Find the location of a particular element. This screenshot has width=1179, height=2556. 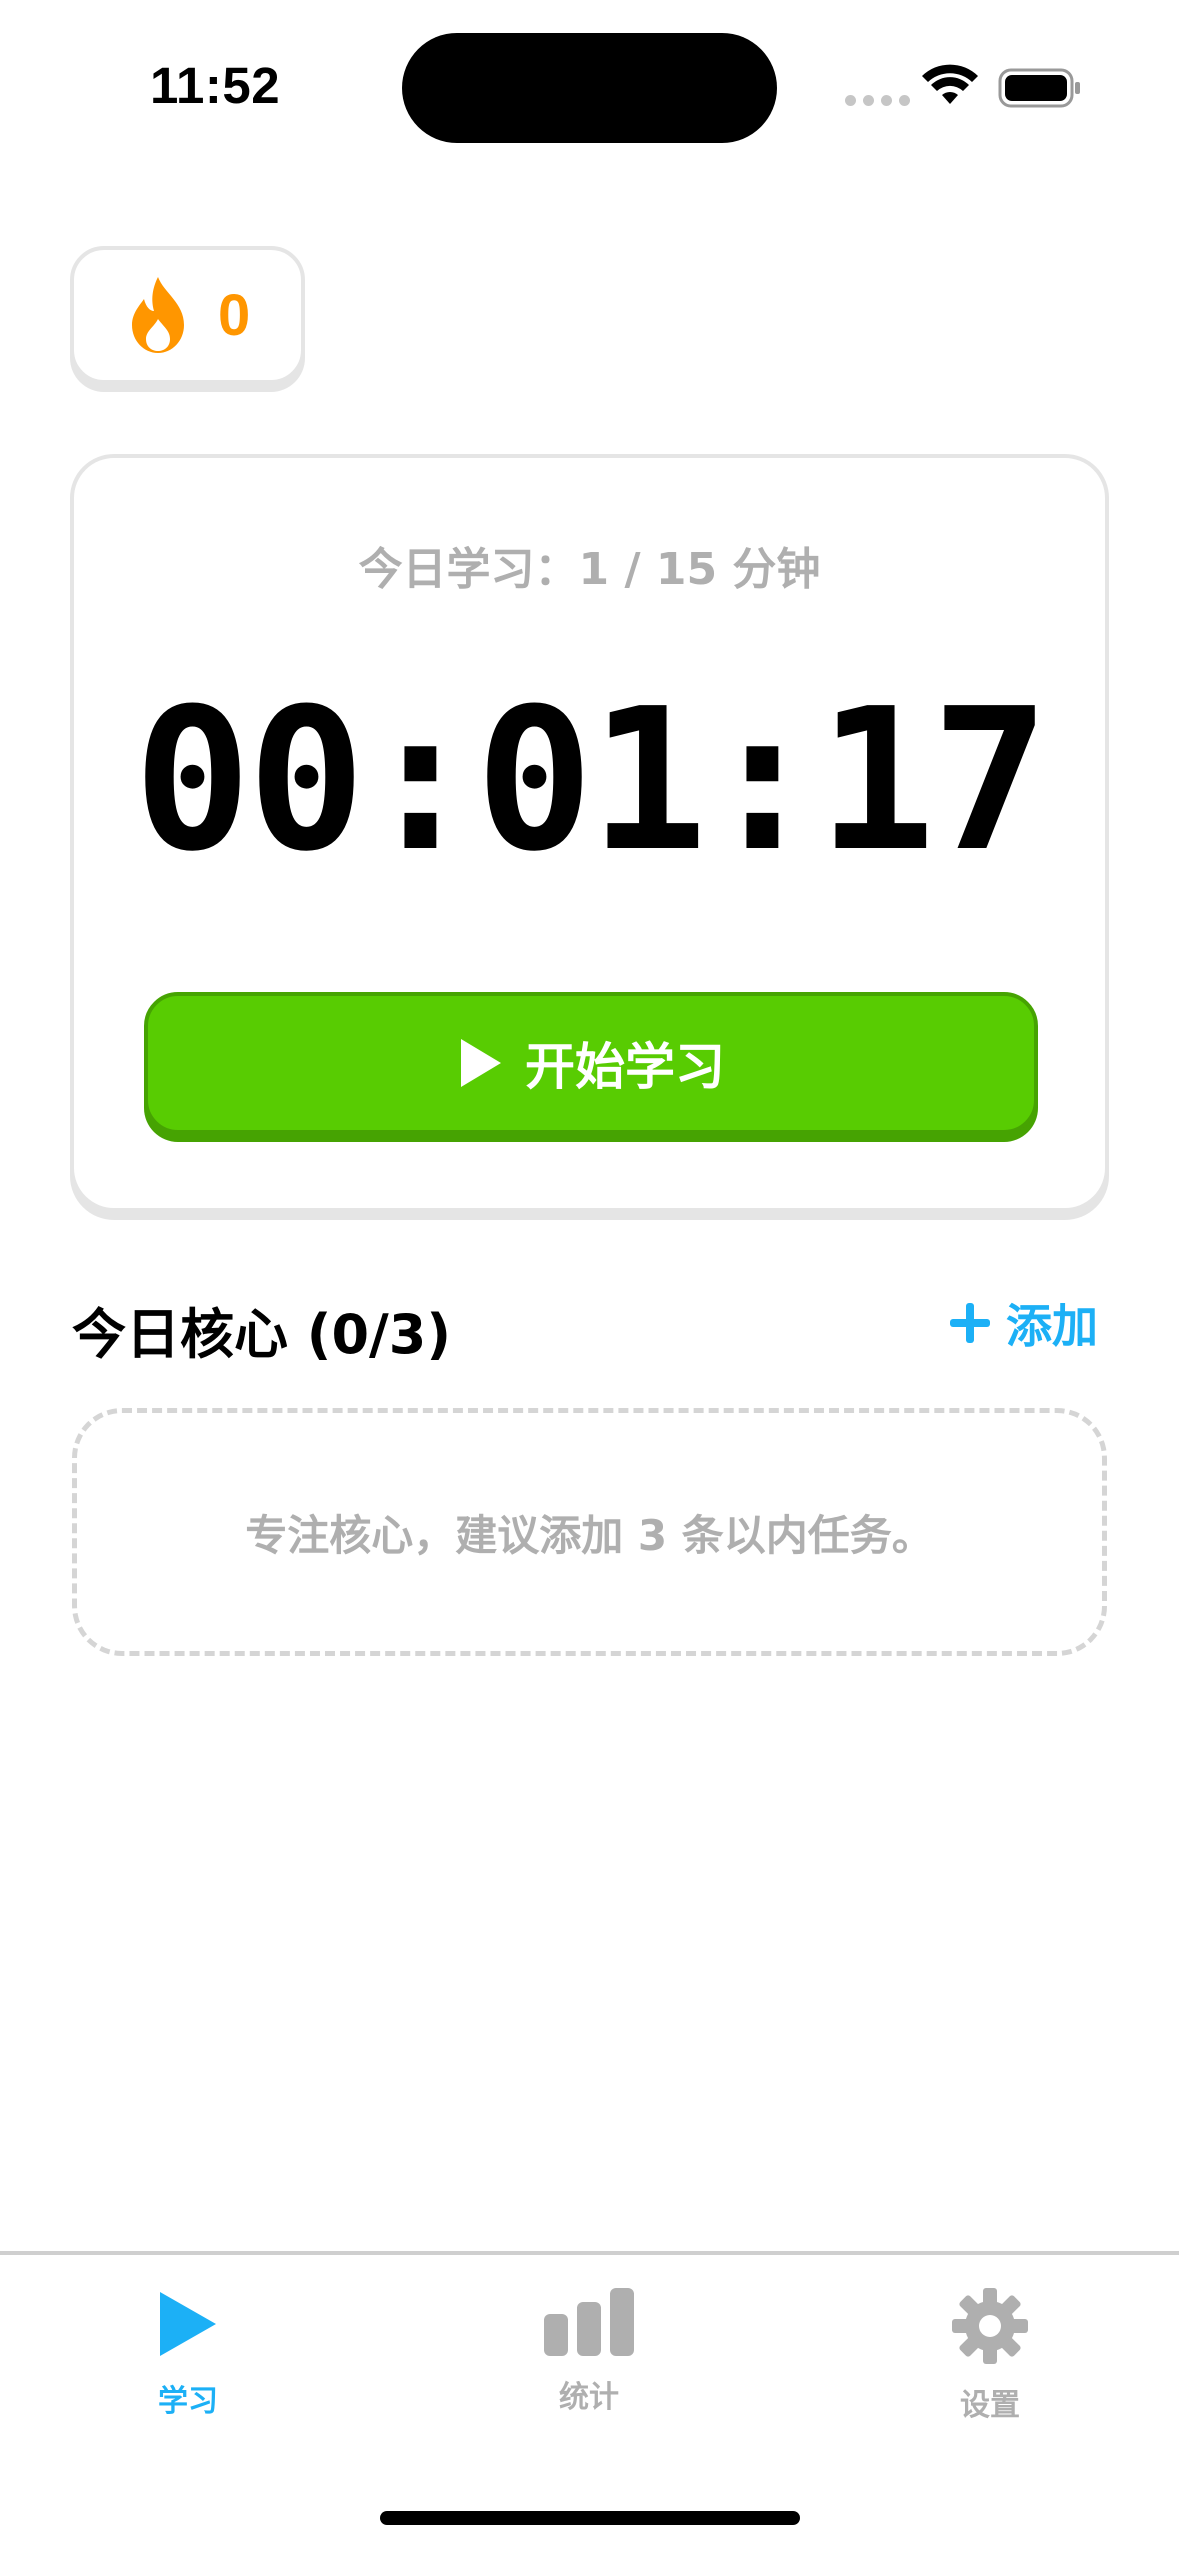

cellular-signal-icon is located at coordinates (877, 100).